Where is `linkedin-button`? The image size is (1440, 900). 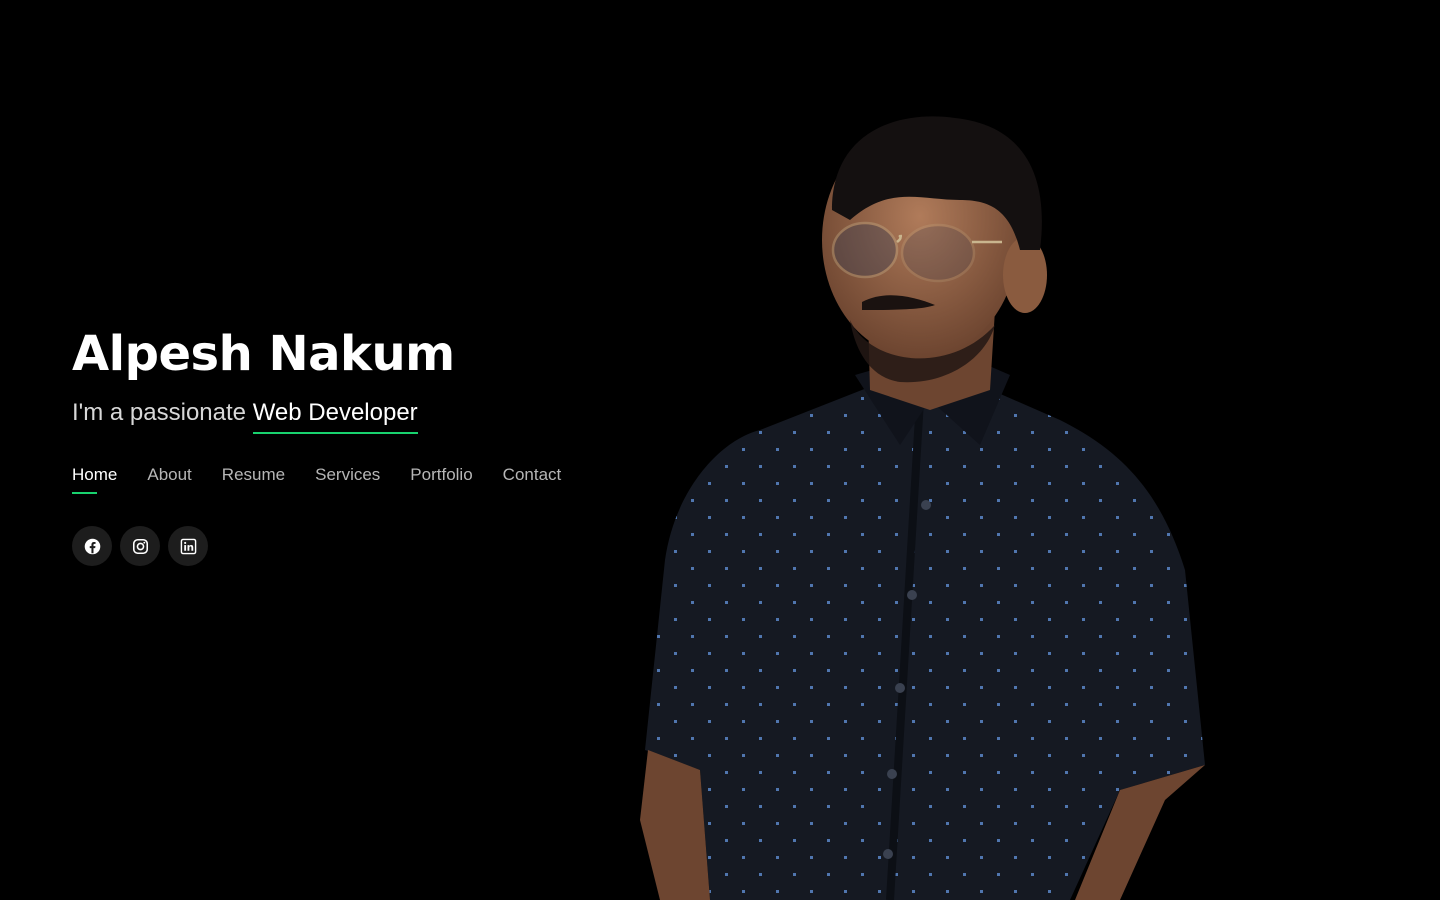 linkedin-button is located at coordinates (188, 546).